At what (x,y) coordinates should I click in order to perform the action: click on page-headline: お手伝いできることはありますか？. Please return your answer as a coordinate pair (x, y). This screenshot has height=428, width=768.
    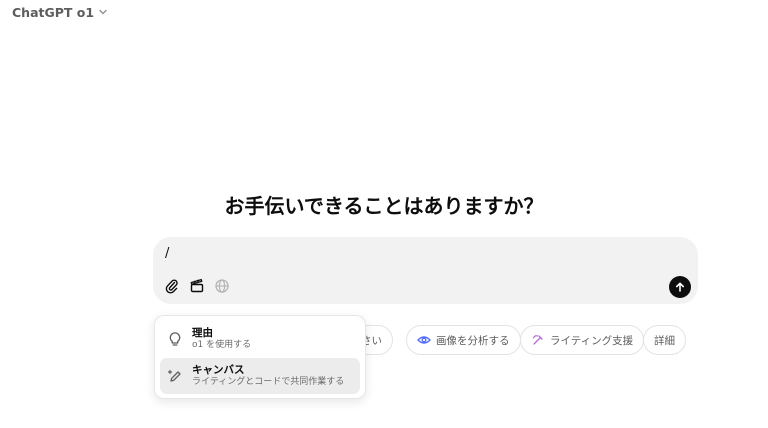
    Looking at the image, I should click on (384, 206).